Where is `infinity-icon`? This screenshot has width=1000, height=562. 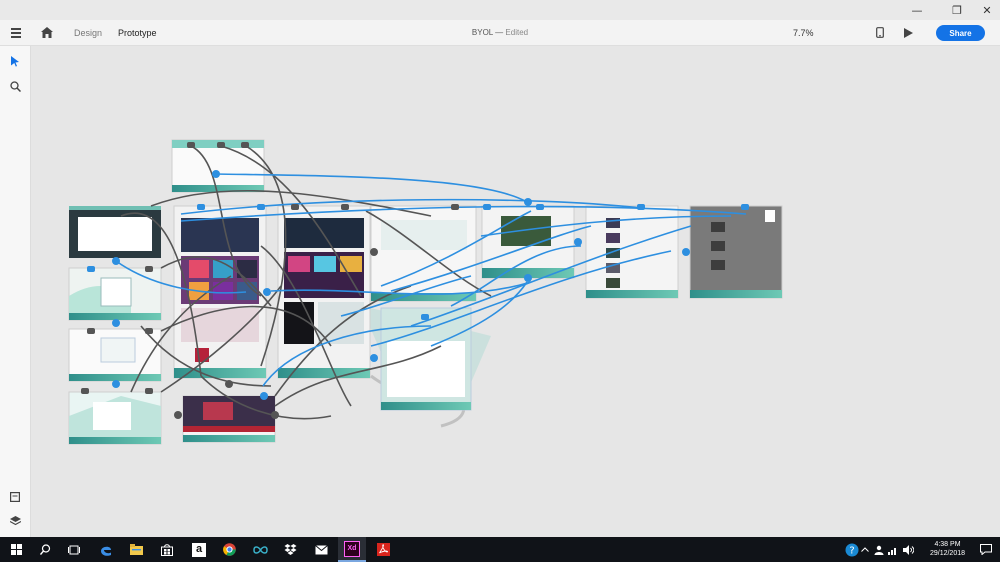
infinity-icon is located at coordinates (260, 549).